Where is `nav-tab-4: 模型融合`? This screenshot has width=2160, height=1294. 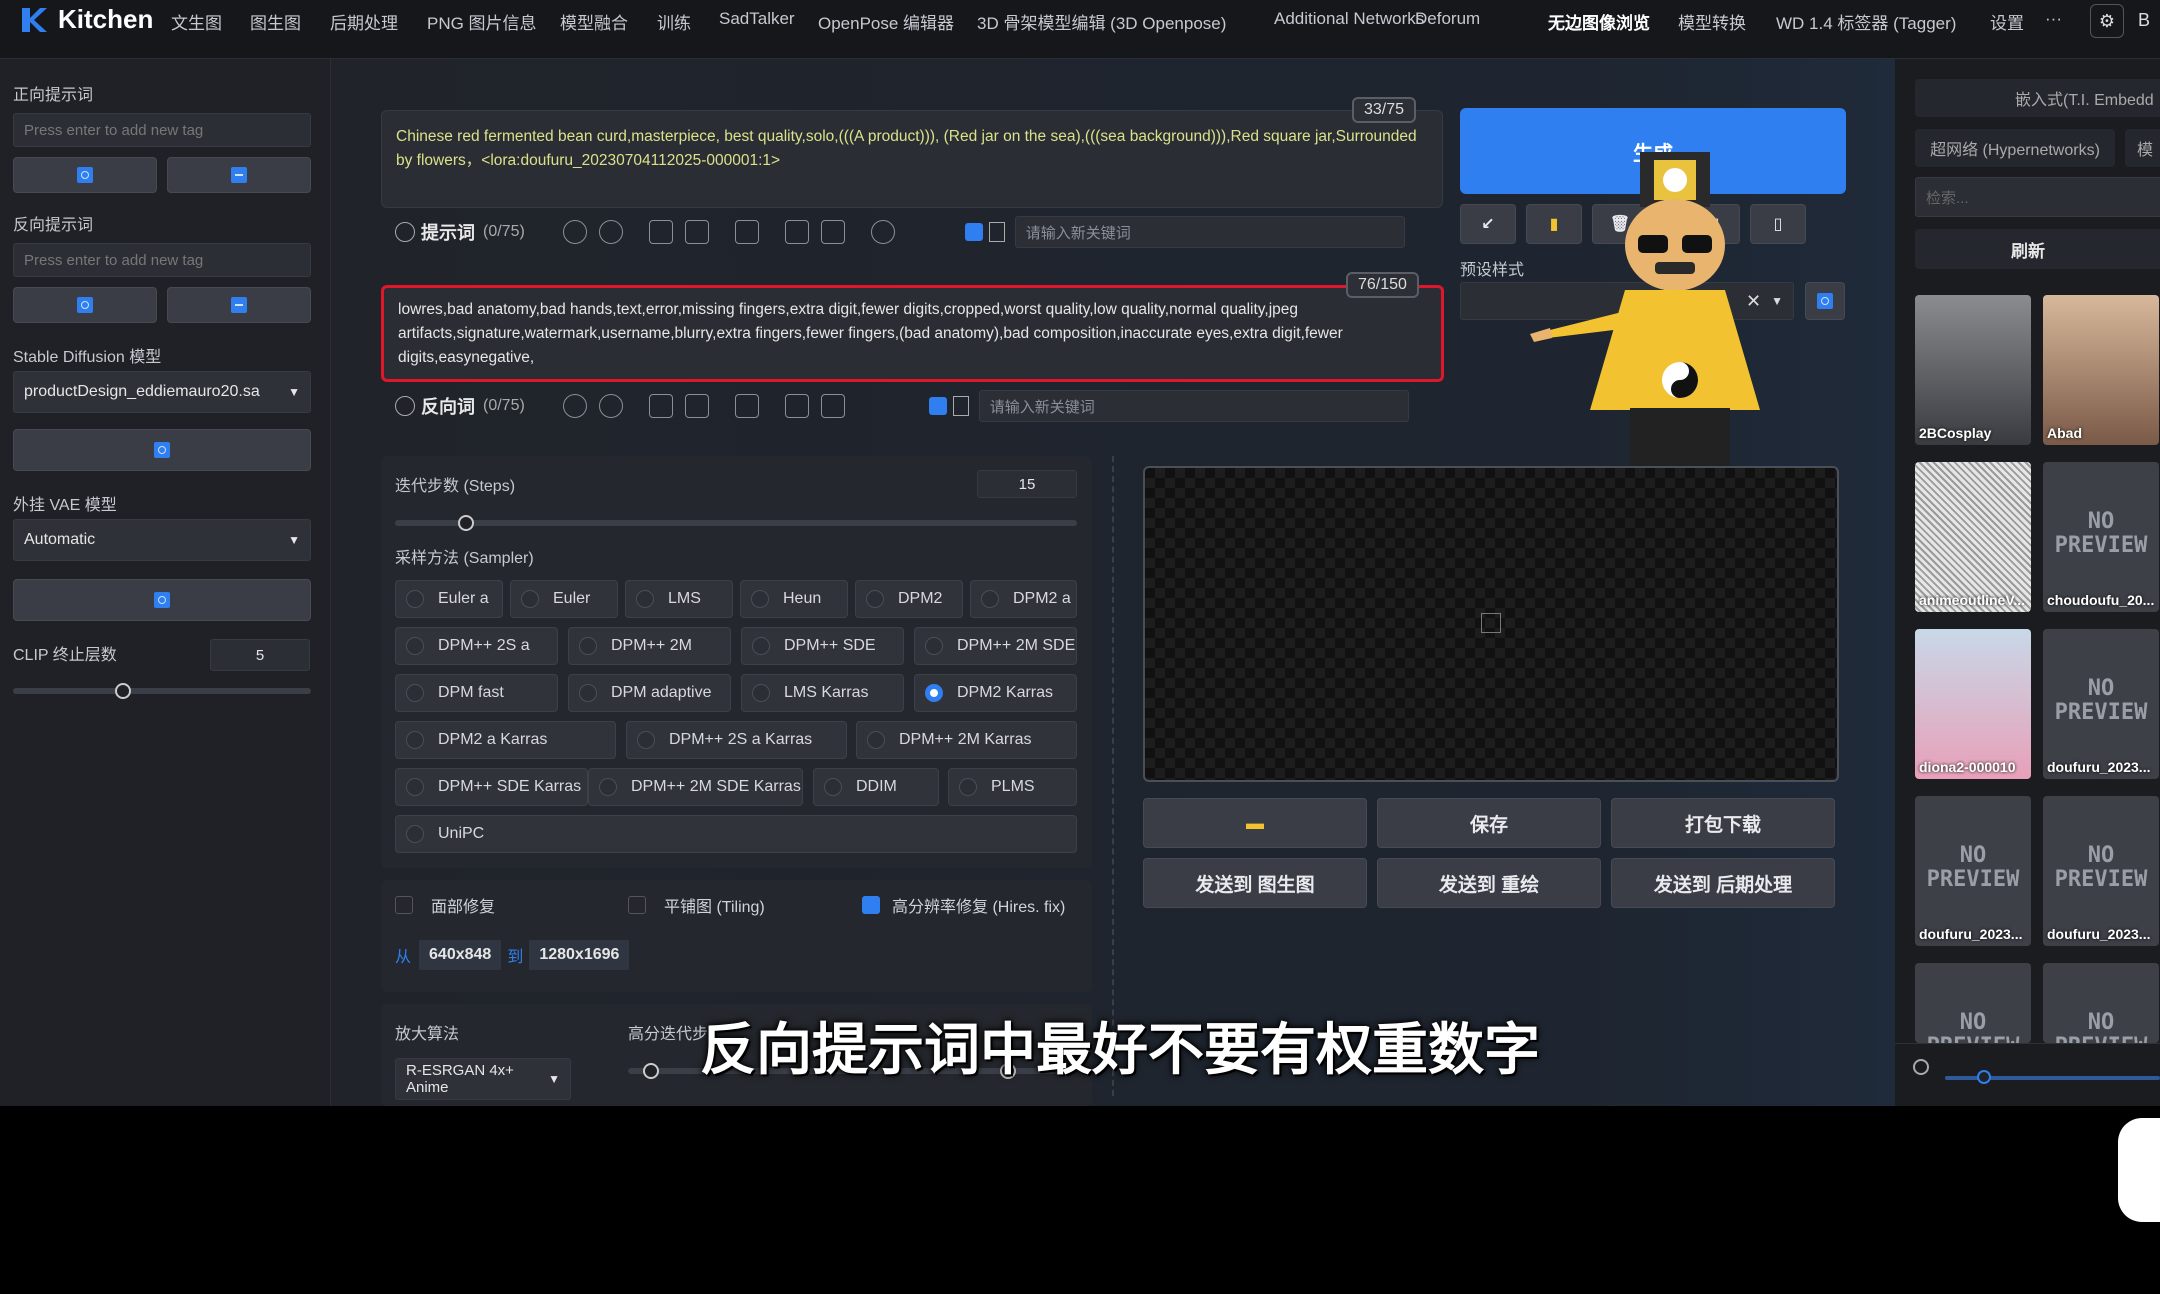 nav-tab-4: 模型融合 is located at coordinates (594, 21).